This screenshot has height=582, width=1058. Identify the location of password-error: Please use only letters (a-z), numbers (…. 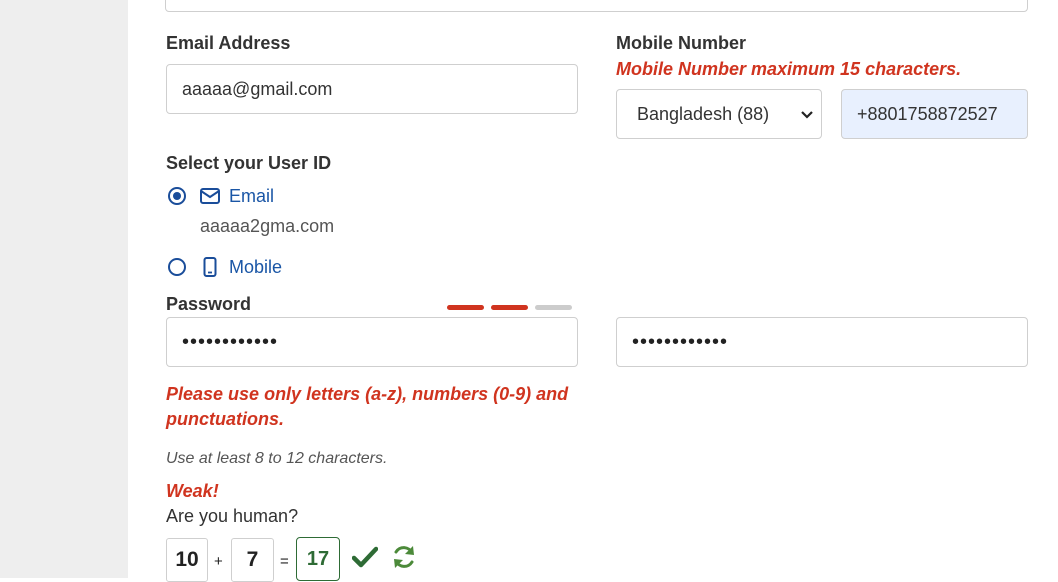
(367, 406).